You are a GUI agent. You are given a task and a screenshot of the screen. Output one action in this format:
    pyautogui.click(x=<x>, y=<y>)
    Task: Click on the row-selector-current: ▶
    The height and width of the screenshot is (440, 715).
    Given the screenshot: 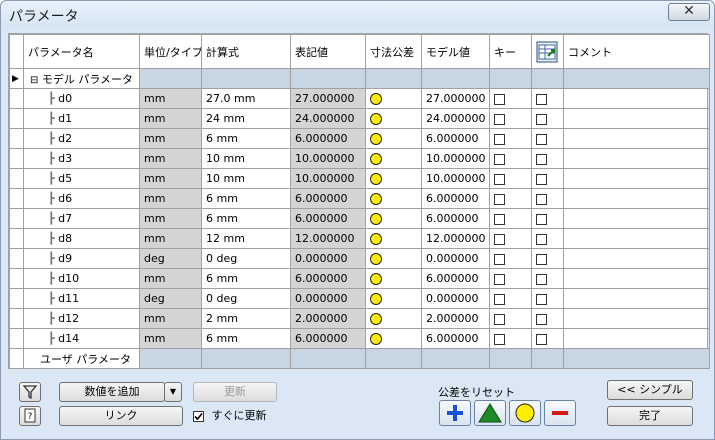 What is the action you would take?
    pyautogui.click(x=16, y=78)
    